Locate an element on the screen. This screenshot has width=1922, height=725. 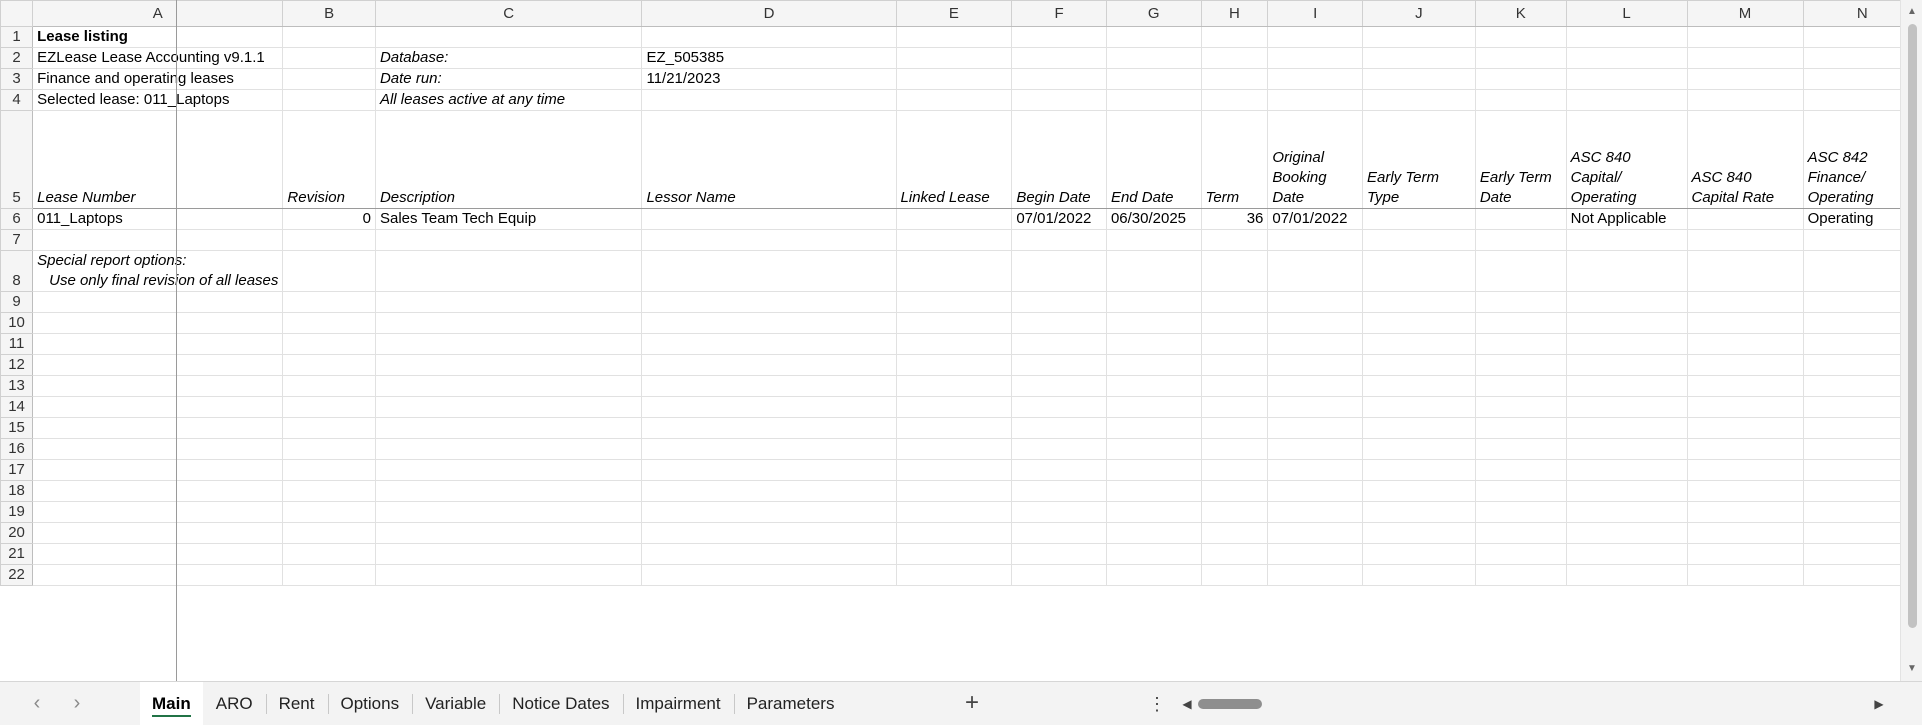
cell-k7 is located at coordinates (1520, 240).